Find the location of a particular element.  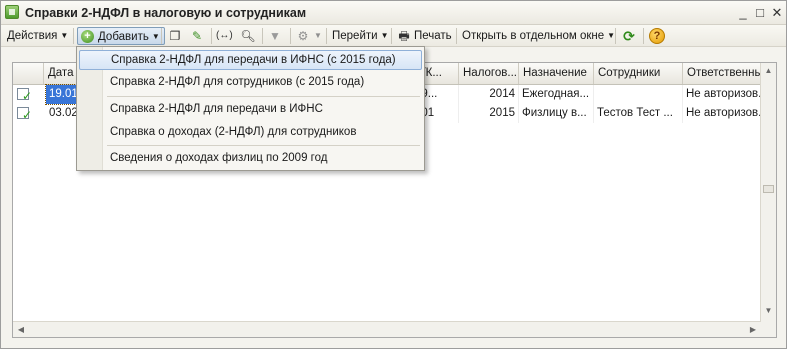

minimize-button: _ is located at coordinates (743, 13).